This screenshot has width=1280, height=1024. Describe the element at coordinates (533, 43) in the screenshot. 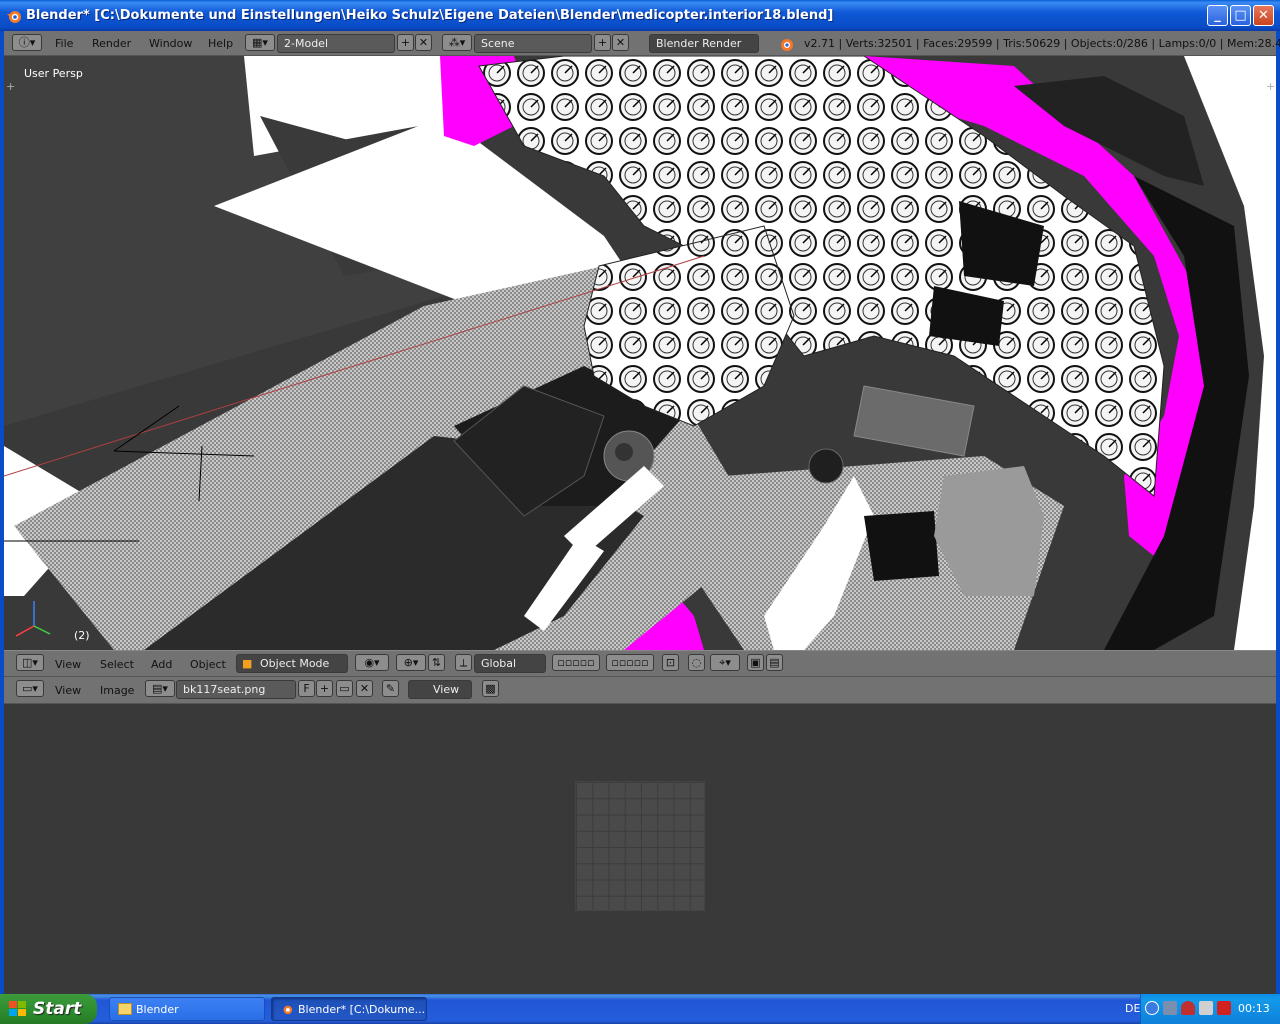

I see `scene-field: Scene` at that location.